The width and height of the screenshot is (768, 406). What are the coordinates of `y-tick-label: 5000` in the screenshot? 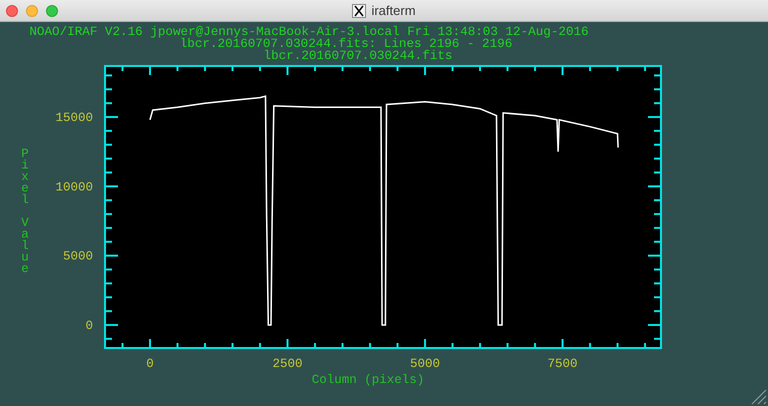 It's located at (77, 257).